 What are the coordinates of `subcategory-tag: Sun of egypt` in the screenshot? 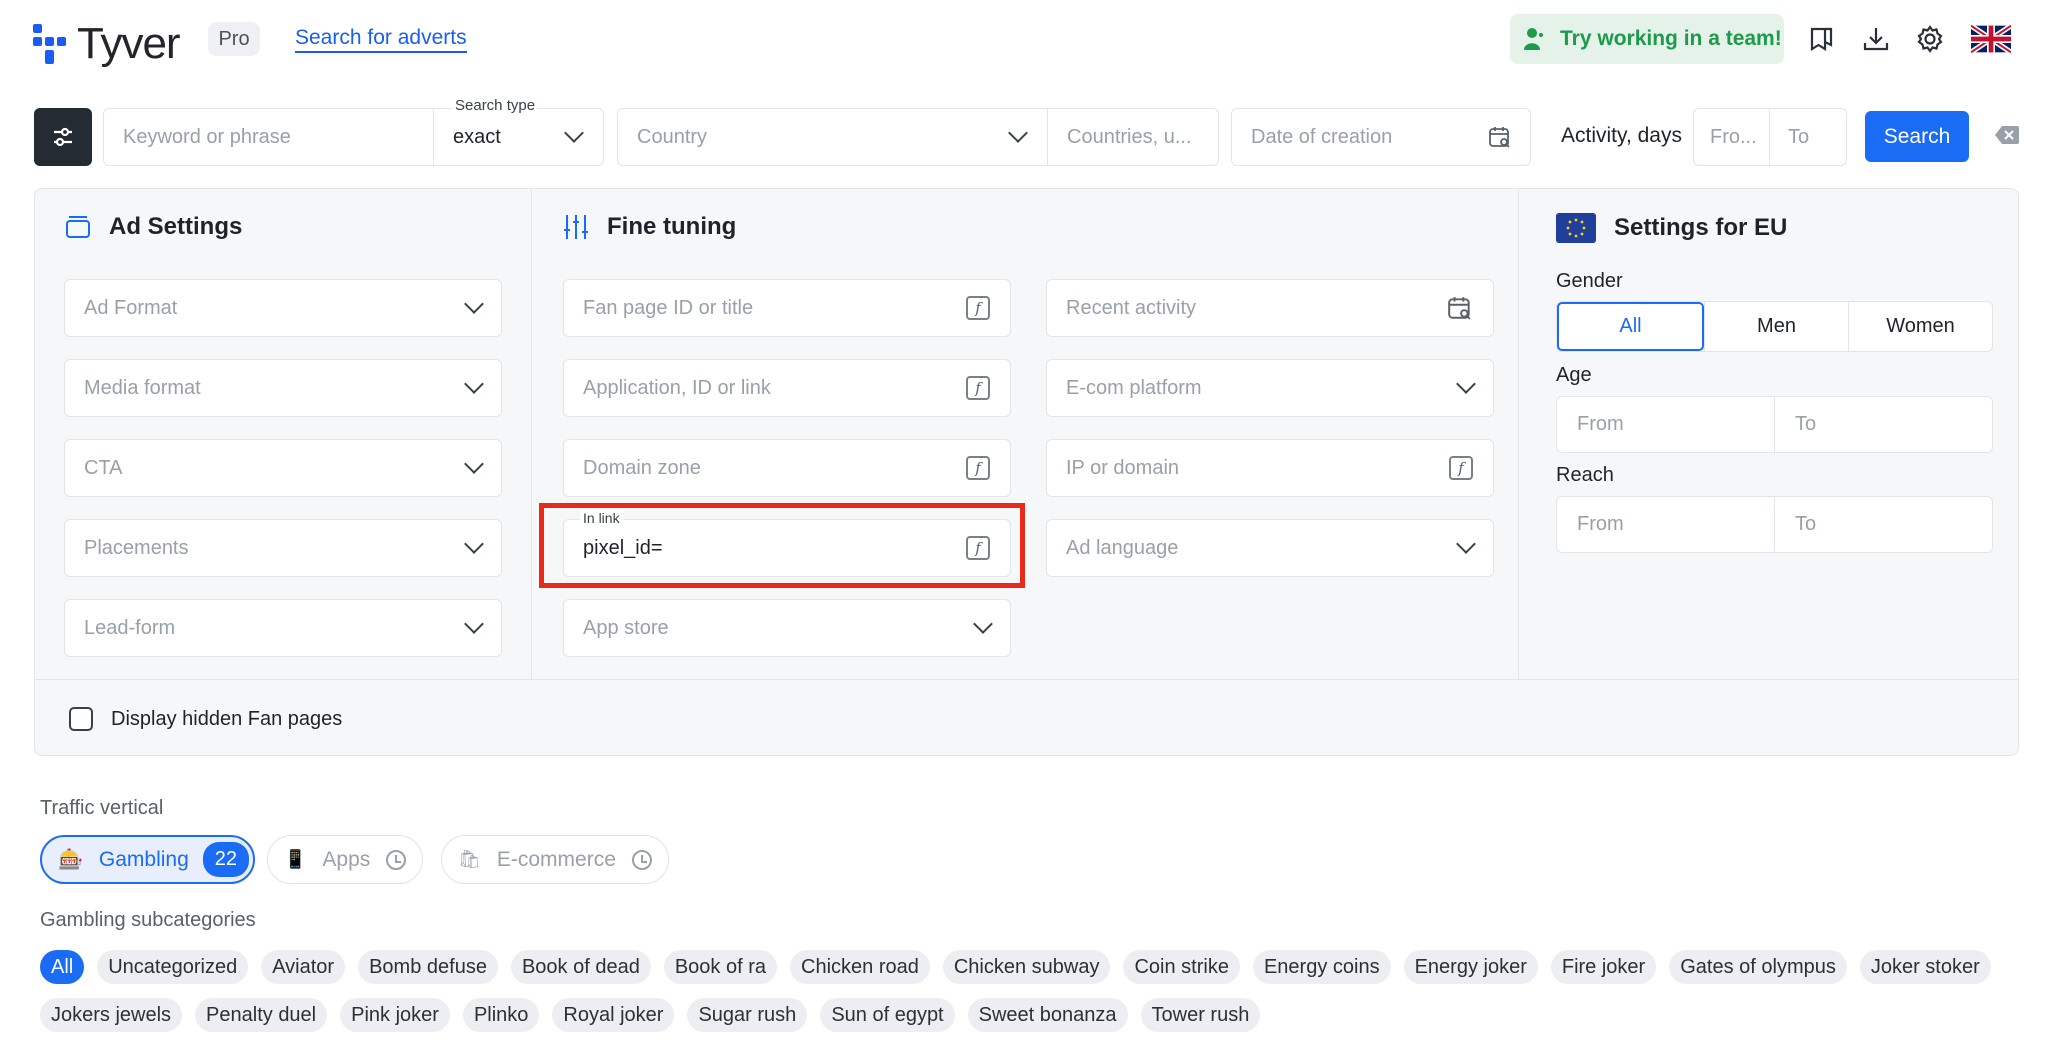 It's located at (887, 1015).